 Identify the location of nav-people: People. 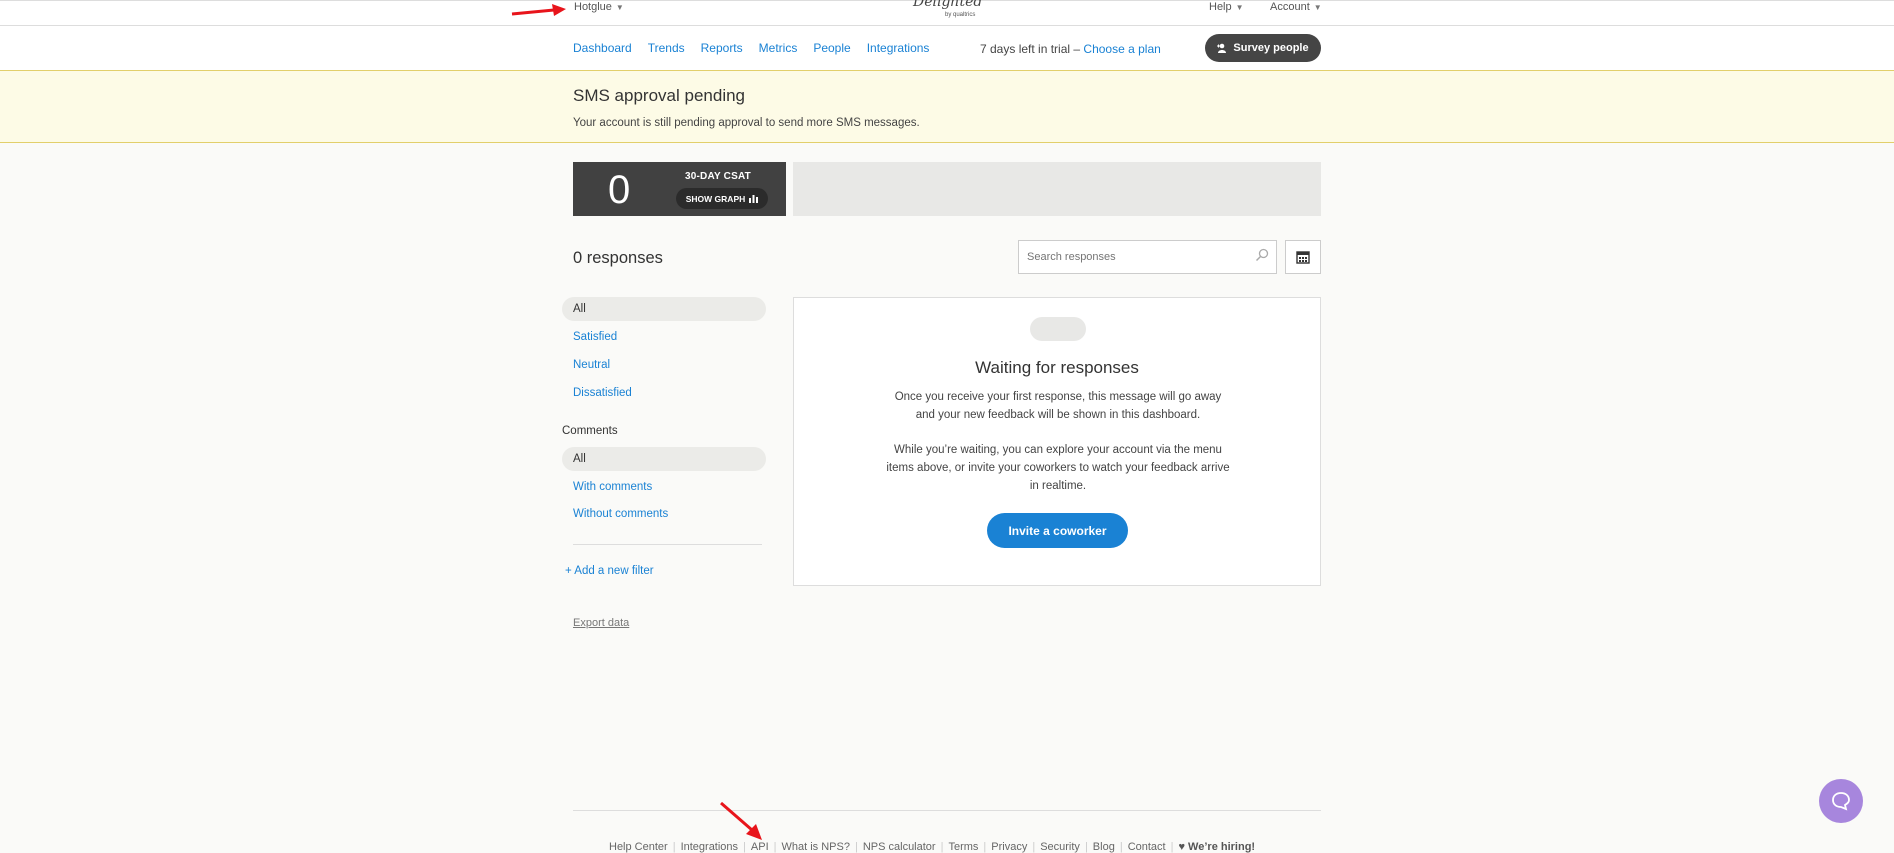
(831, 48).